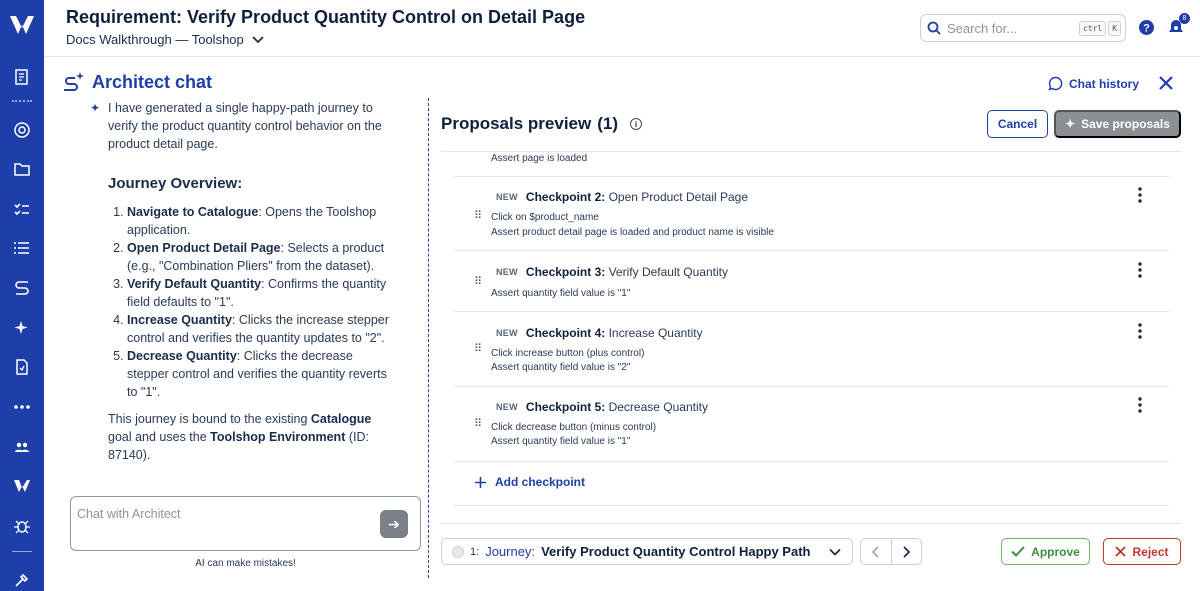 The image size is (1200, 591). I want to click on checkpoint-step: Assert quantity field value is "2", so click(561, 367).